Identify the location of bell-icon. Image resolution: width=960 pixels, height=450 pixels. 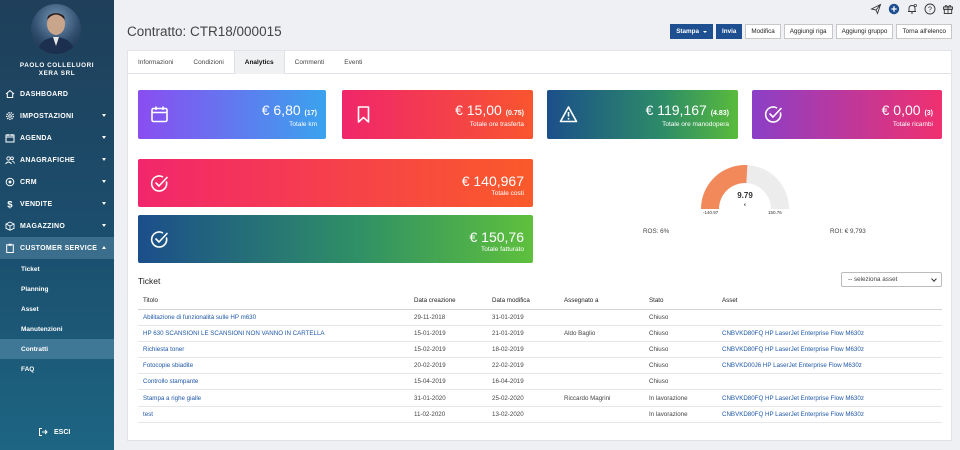
(912, 9).